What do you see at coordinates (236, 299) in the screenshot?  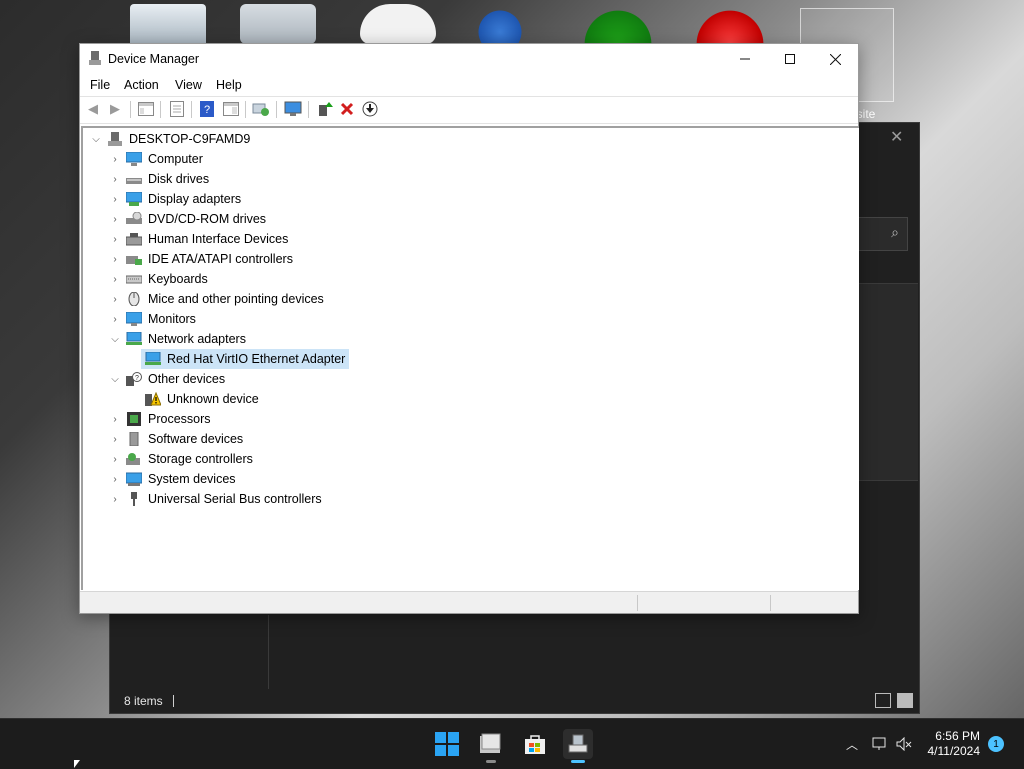 I see `tree-item-label: Mice and other pointing devices` at bounding box center [236, 299].